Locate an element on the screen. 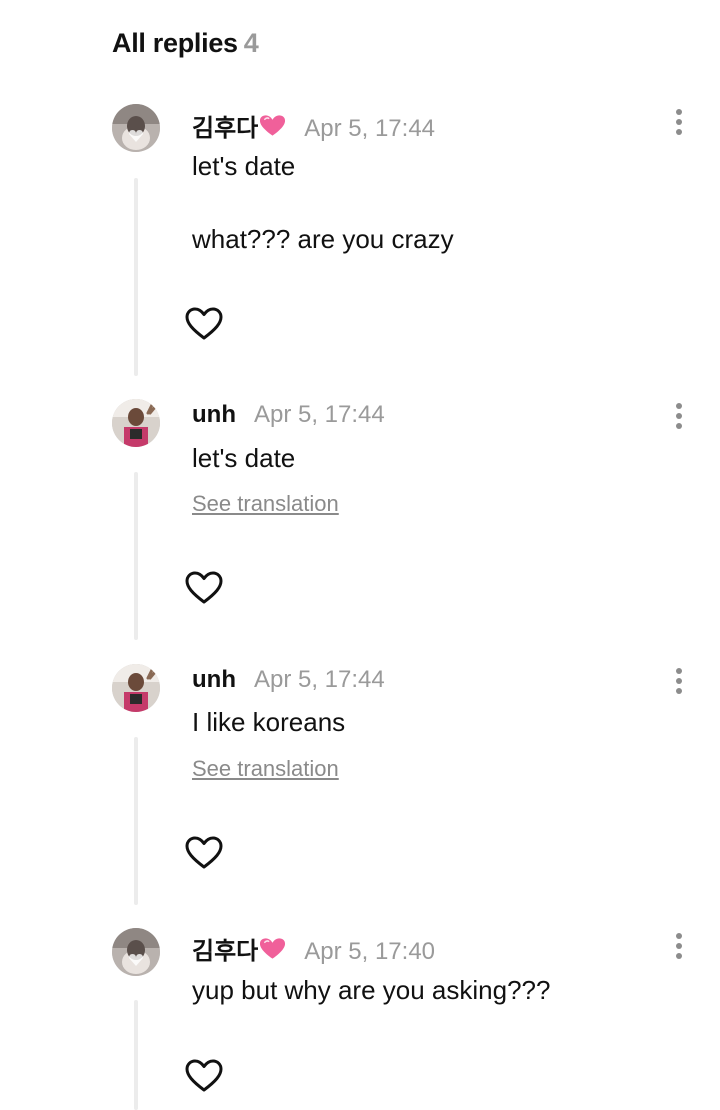 This screenshot has width=720, height=1110. reply-text-line: what??? are you crazy is located at coordinates (323, 239).